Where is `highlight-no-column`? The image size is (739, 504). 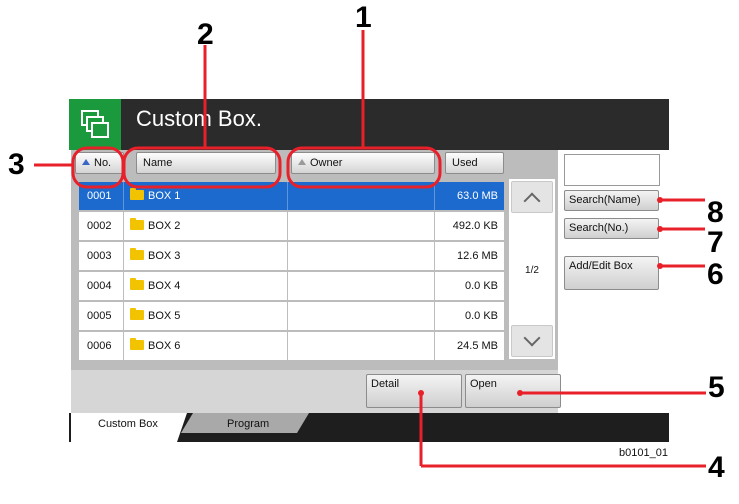
highlight-no-column is located at coordinates (98, 167).